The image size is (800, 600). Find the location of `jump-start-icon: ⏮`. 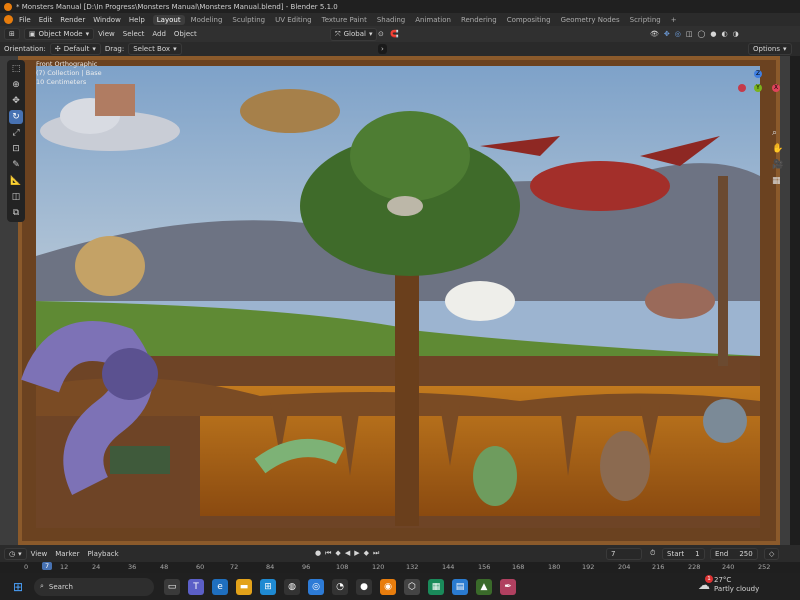

jump-start-icon: ⏮ is located at coordinates (328, 553).